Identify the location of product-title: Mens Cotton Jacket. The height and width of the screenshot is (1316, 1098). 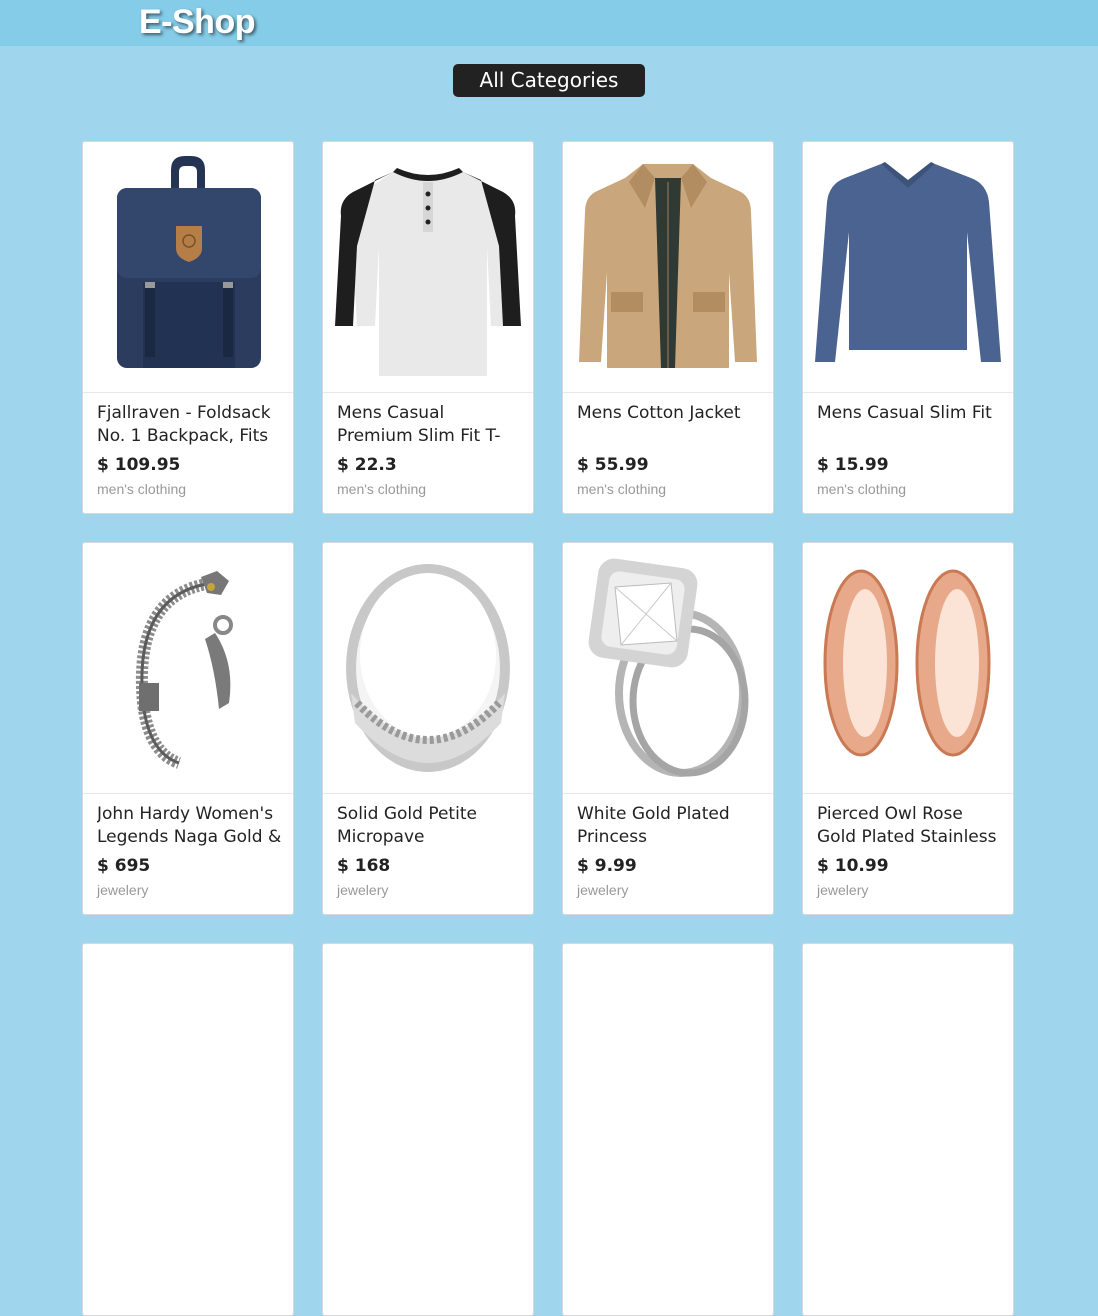
(670, 425).